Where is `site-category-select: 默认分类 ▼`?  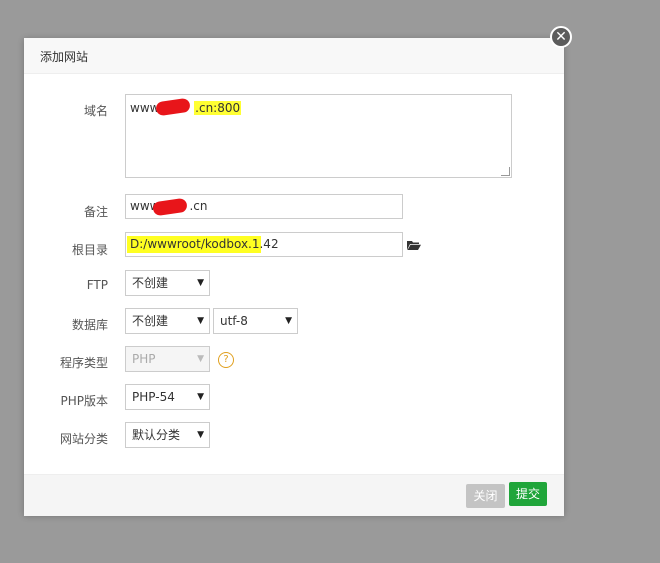
site-category-select: 默认分类 ▼ is located at coordinates (167, 435).